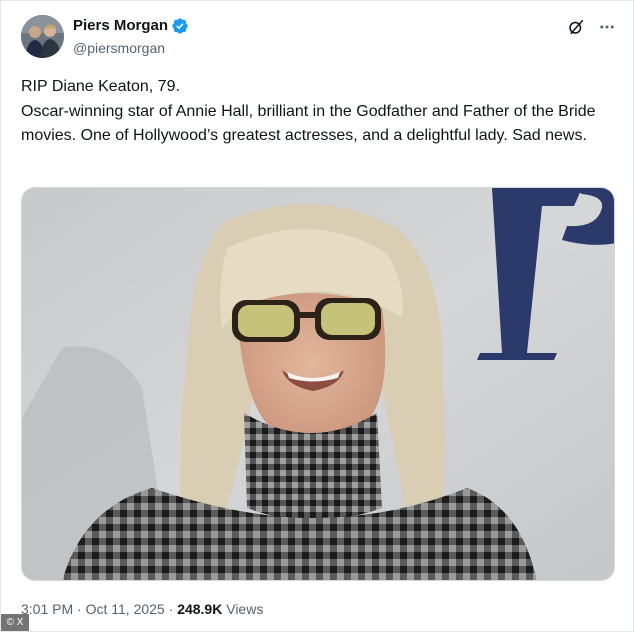  Describe the element at coordinates (100, 86) in the screenshot. I see `tweet-text-line-1: RIP Diane Keaton, 79.` at that location.